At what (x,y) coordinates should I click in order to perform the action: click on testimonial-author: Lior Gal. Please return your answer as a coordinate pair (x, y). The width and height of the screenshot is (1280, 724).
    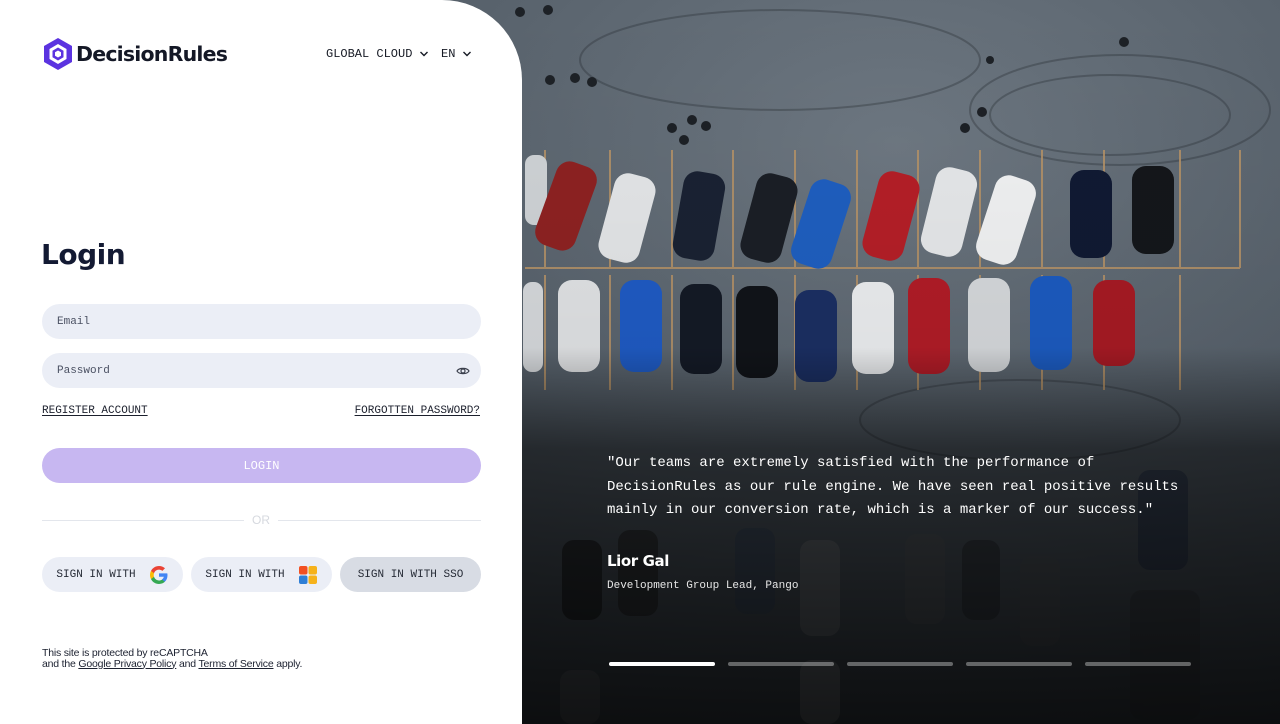
    Looking at the image, I should click on (638, 561).